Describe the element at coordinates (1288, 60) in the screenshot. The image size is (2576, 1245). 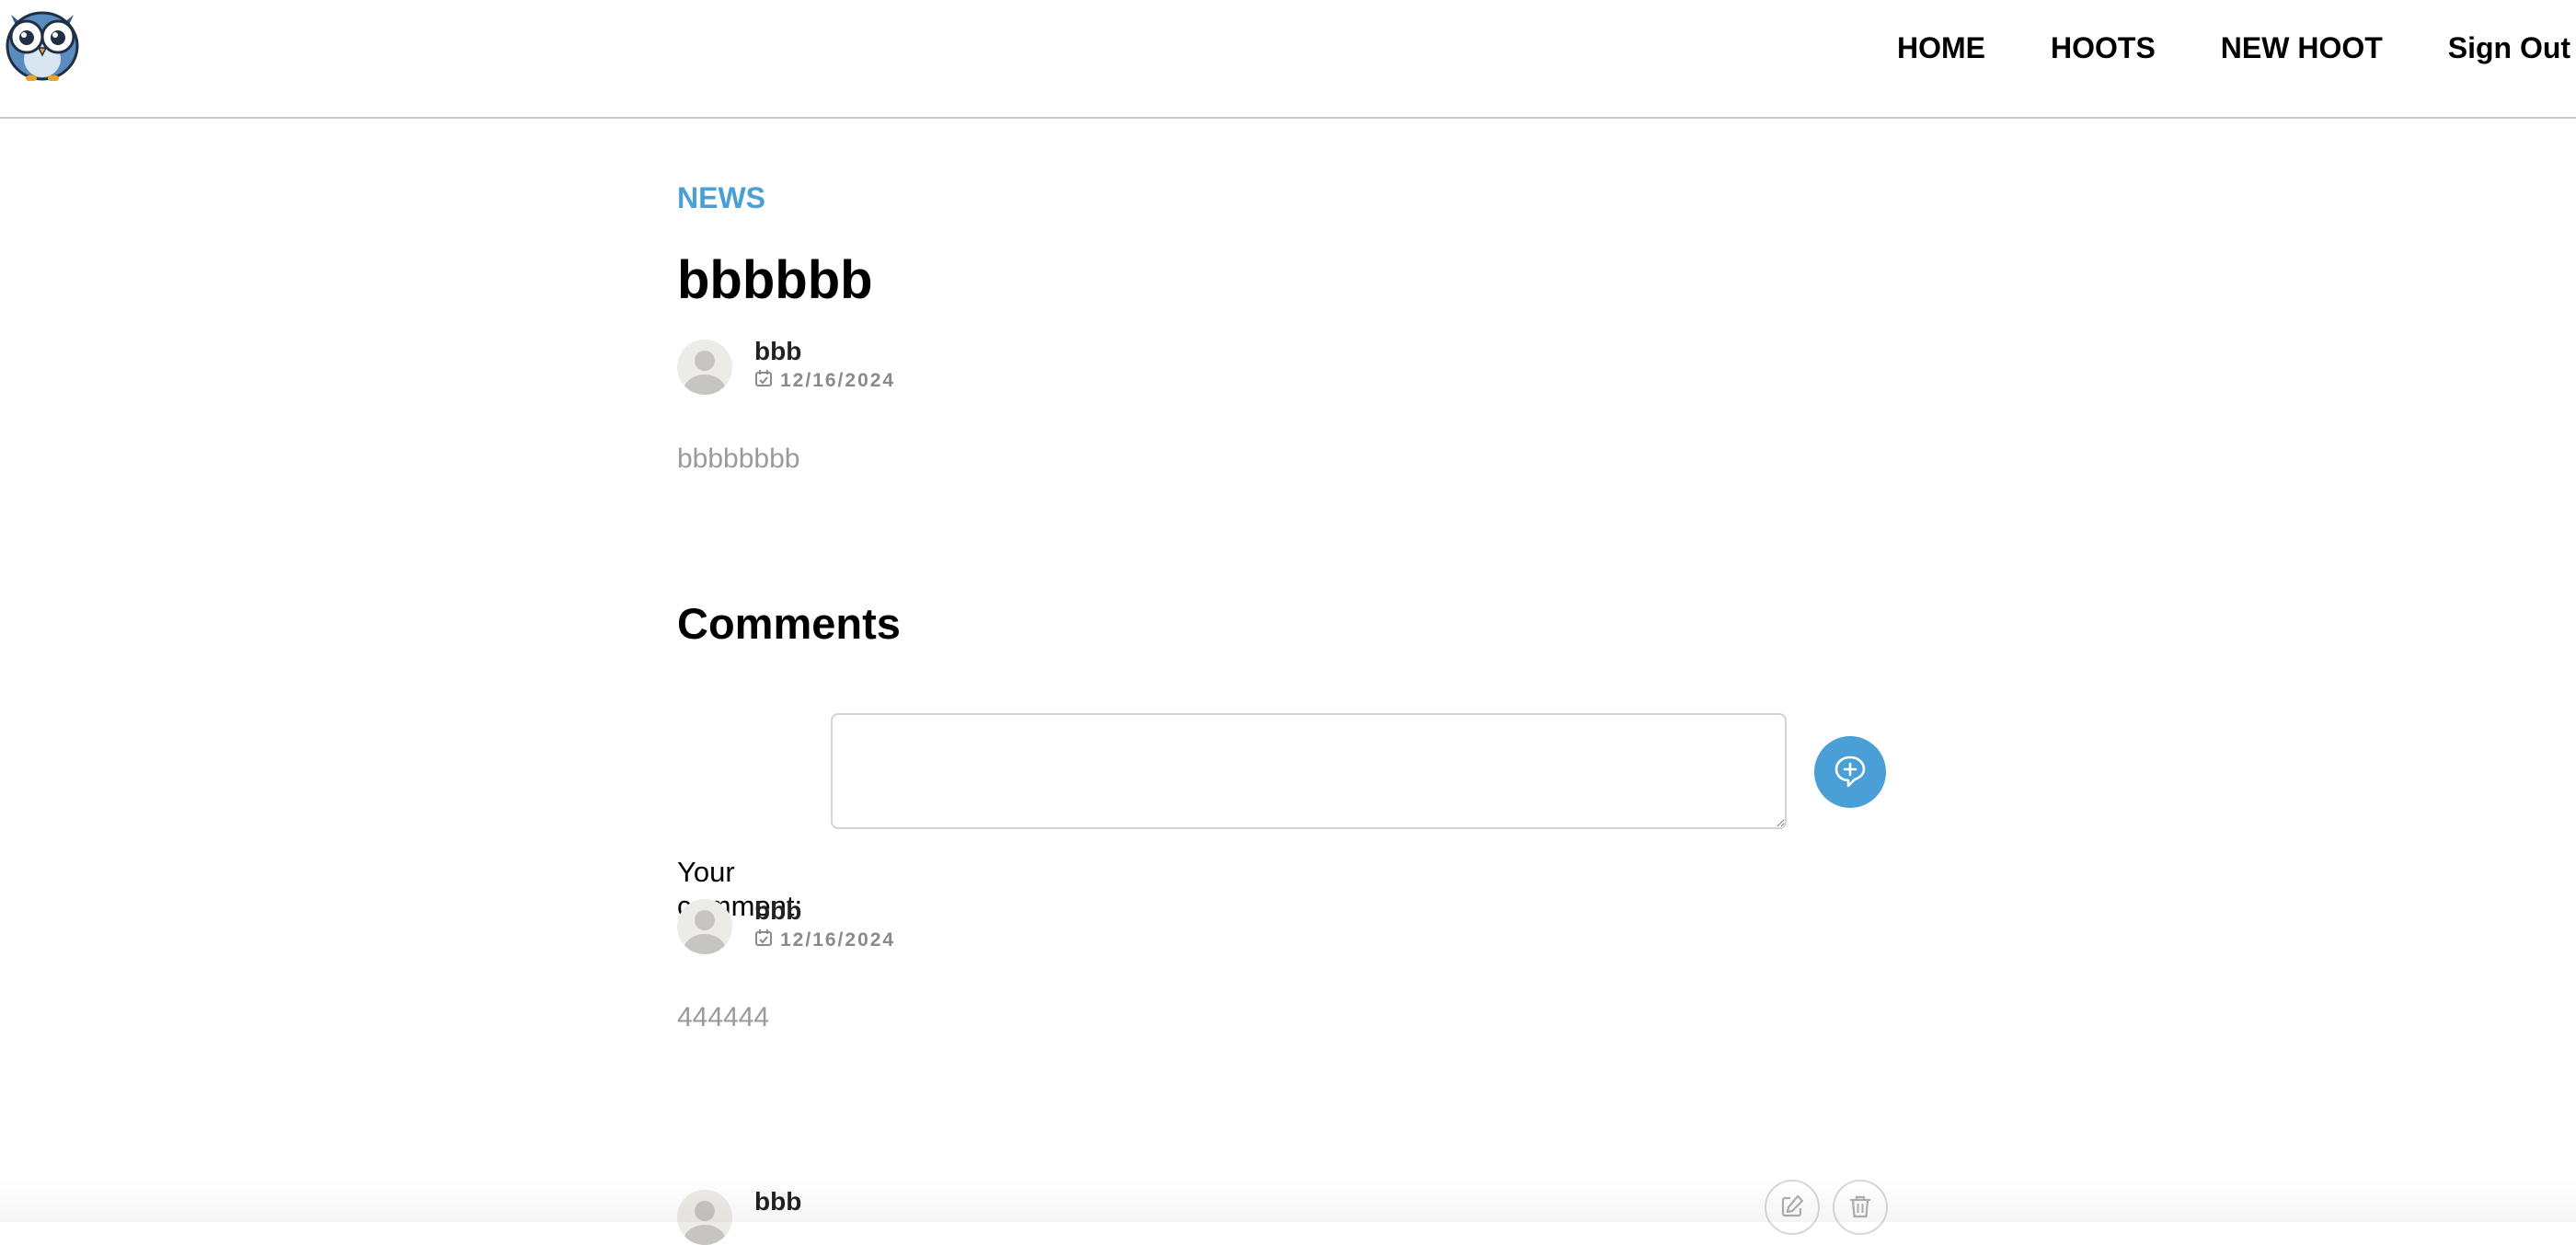
I see `navbar: HOME HOOTS NEW HOOT Sign Out` at that location.